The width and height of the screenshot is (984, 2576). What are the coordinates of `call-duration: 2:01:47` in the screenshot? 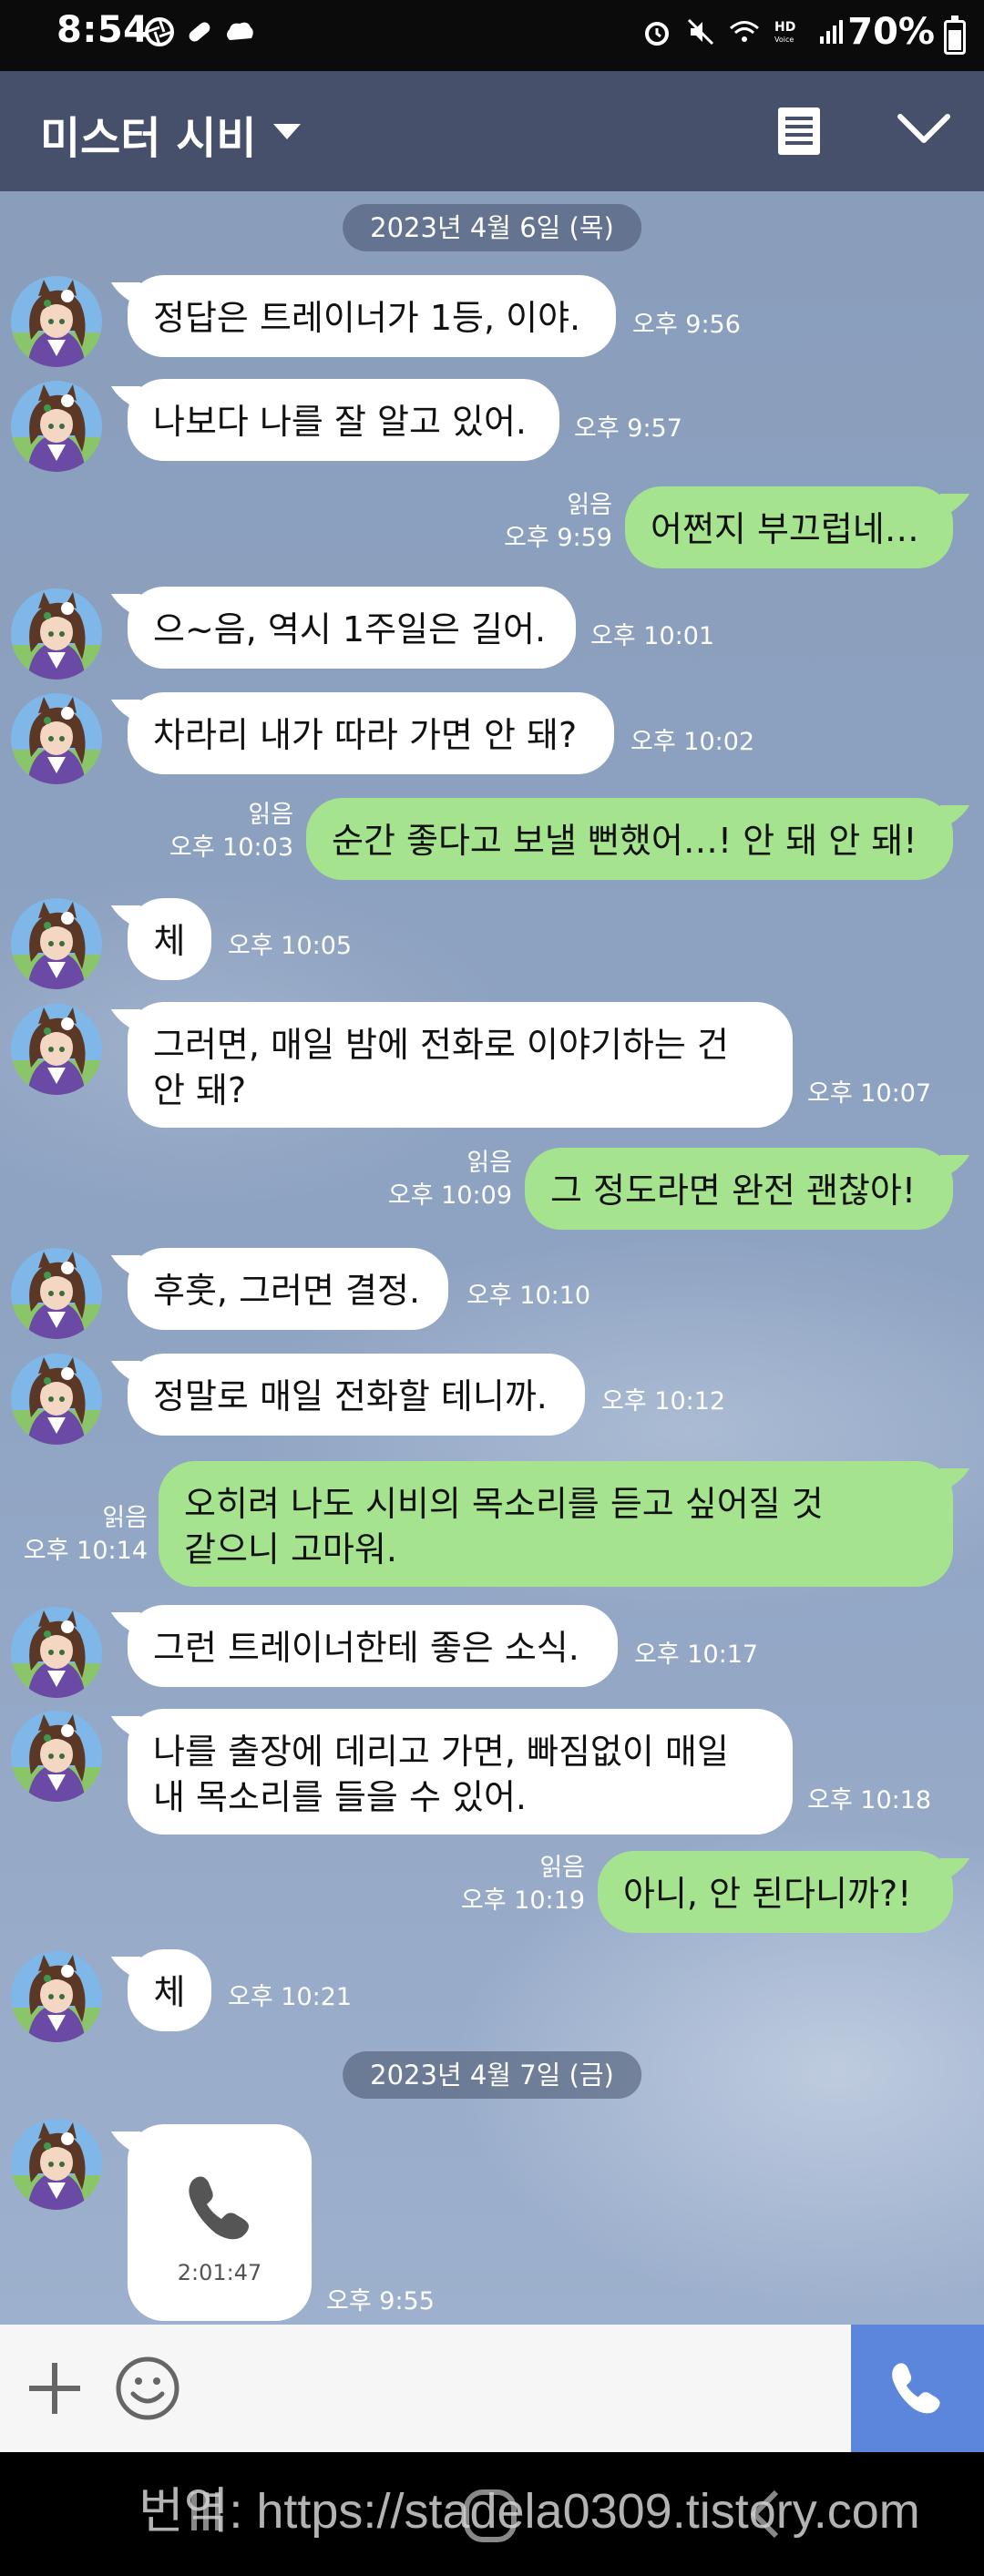 It's located at (220, 2272).